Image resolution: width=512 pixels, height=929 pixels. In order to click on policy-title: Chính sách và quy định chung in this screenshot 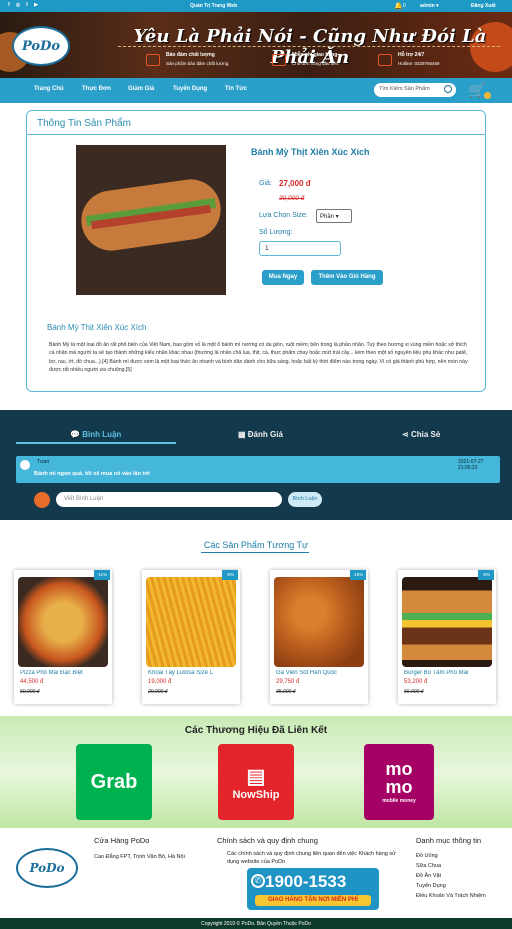, I will do `click(267, 840)`.